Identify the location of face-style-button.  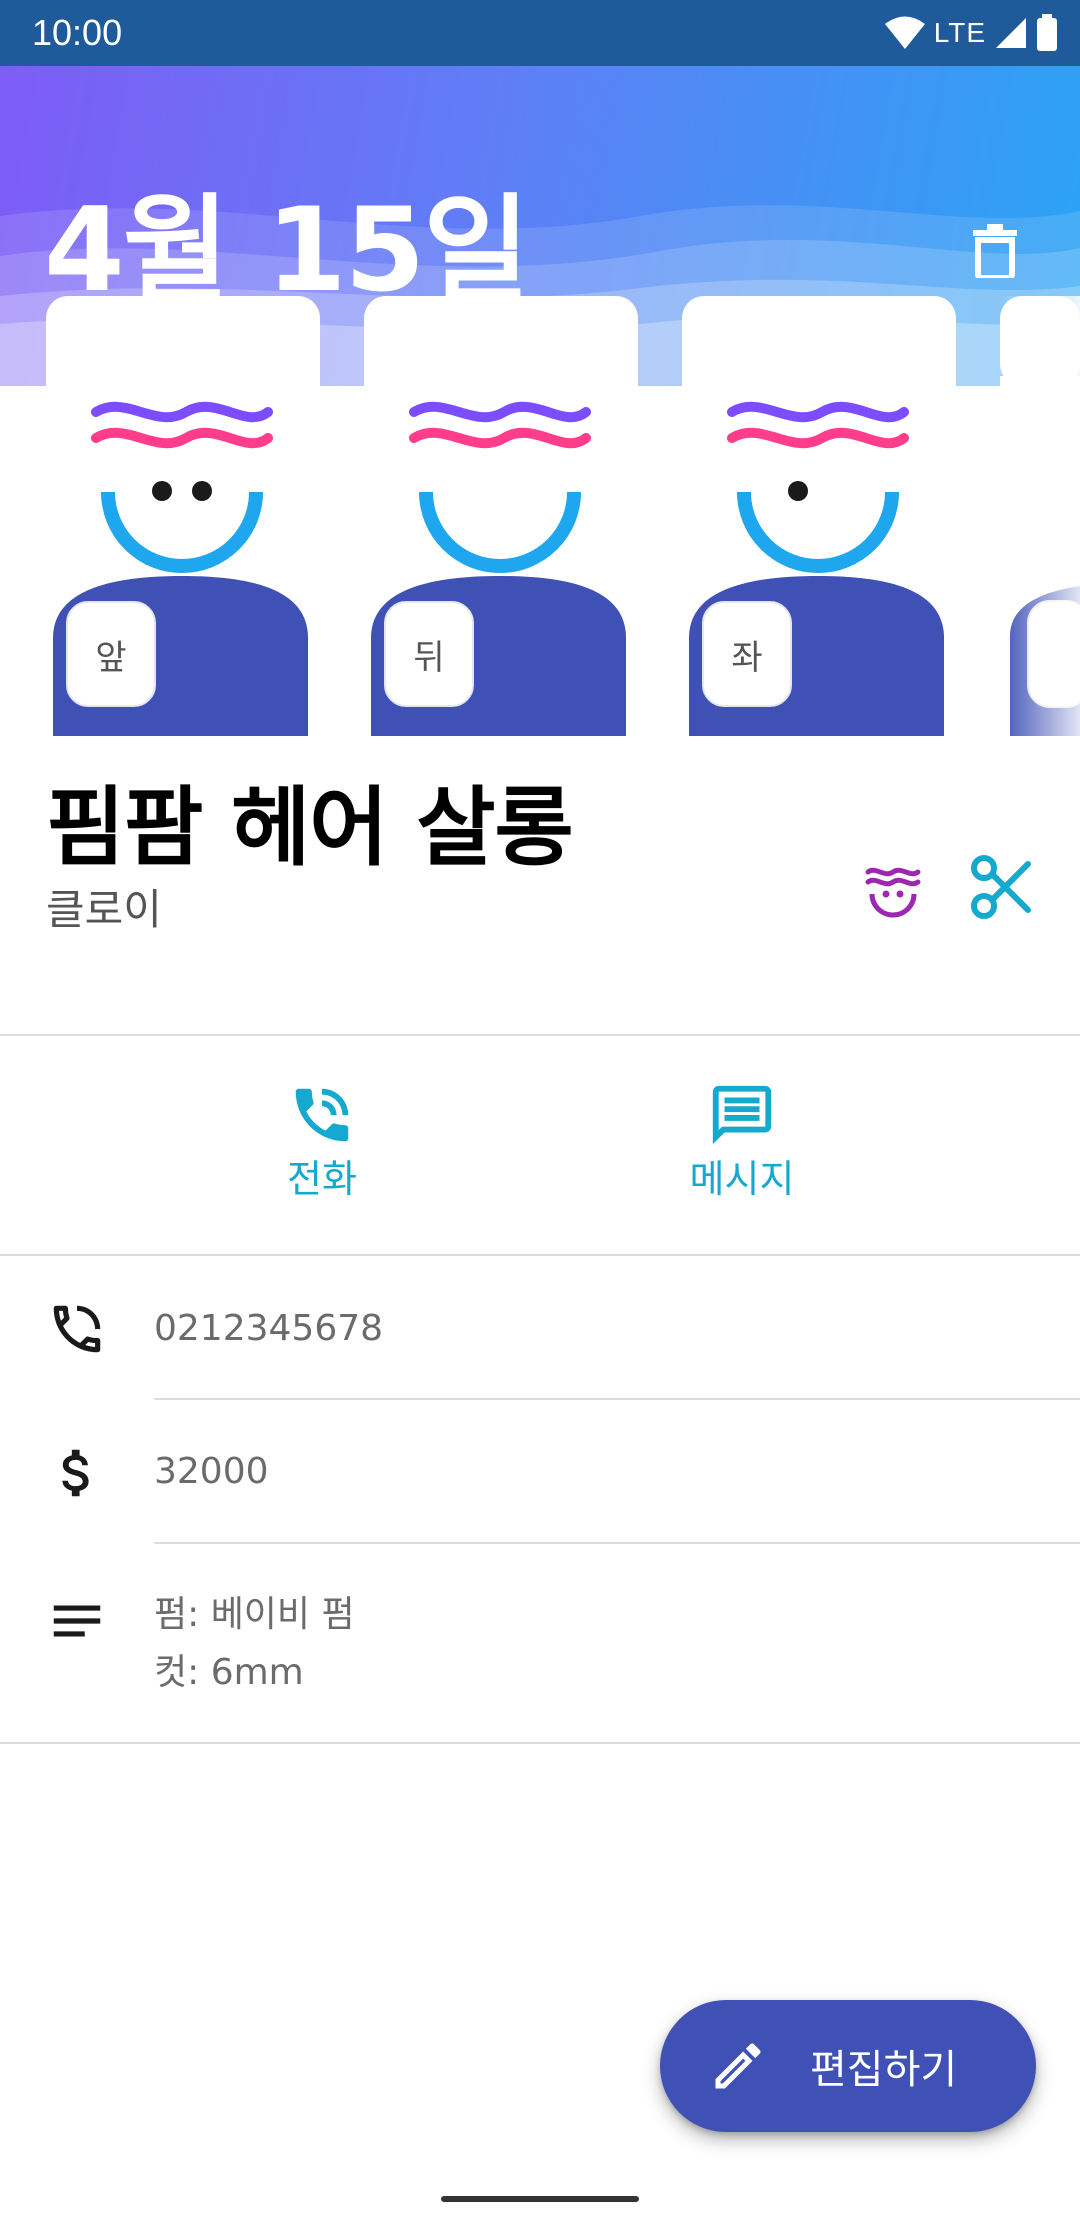
(893, 889).